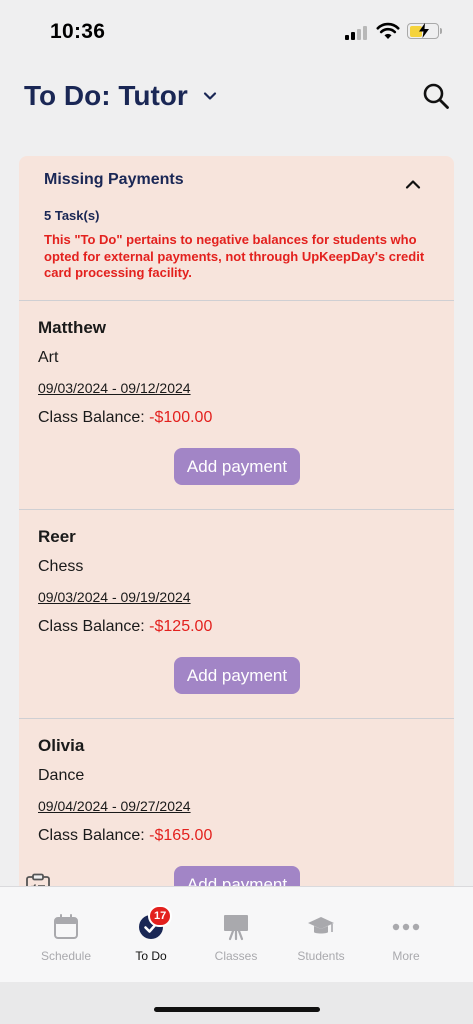 The width and height of the screenshot is (473, 1024). Describe the element at coordinates (66, 956) in the screenshot. I see `tab-label: Schedule` at that location.